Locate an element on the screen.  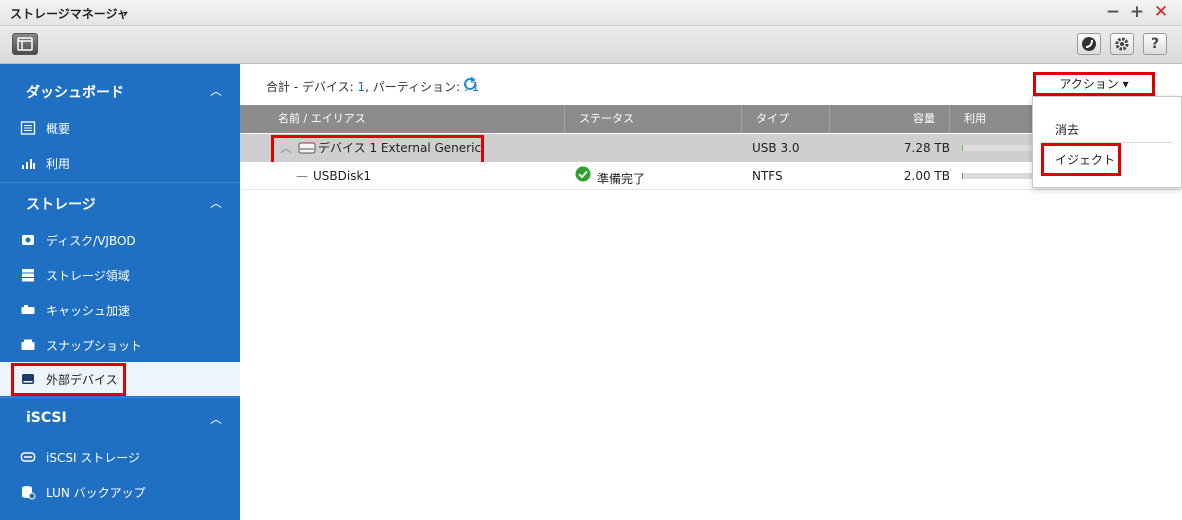
iscsi-icon is located at coordinates (28, 457).